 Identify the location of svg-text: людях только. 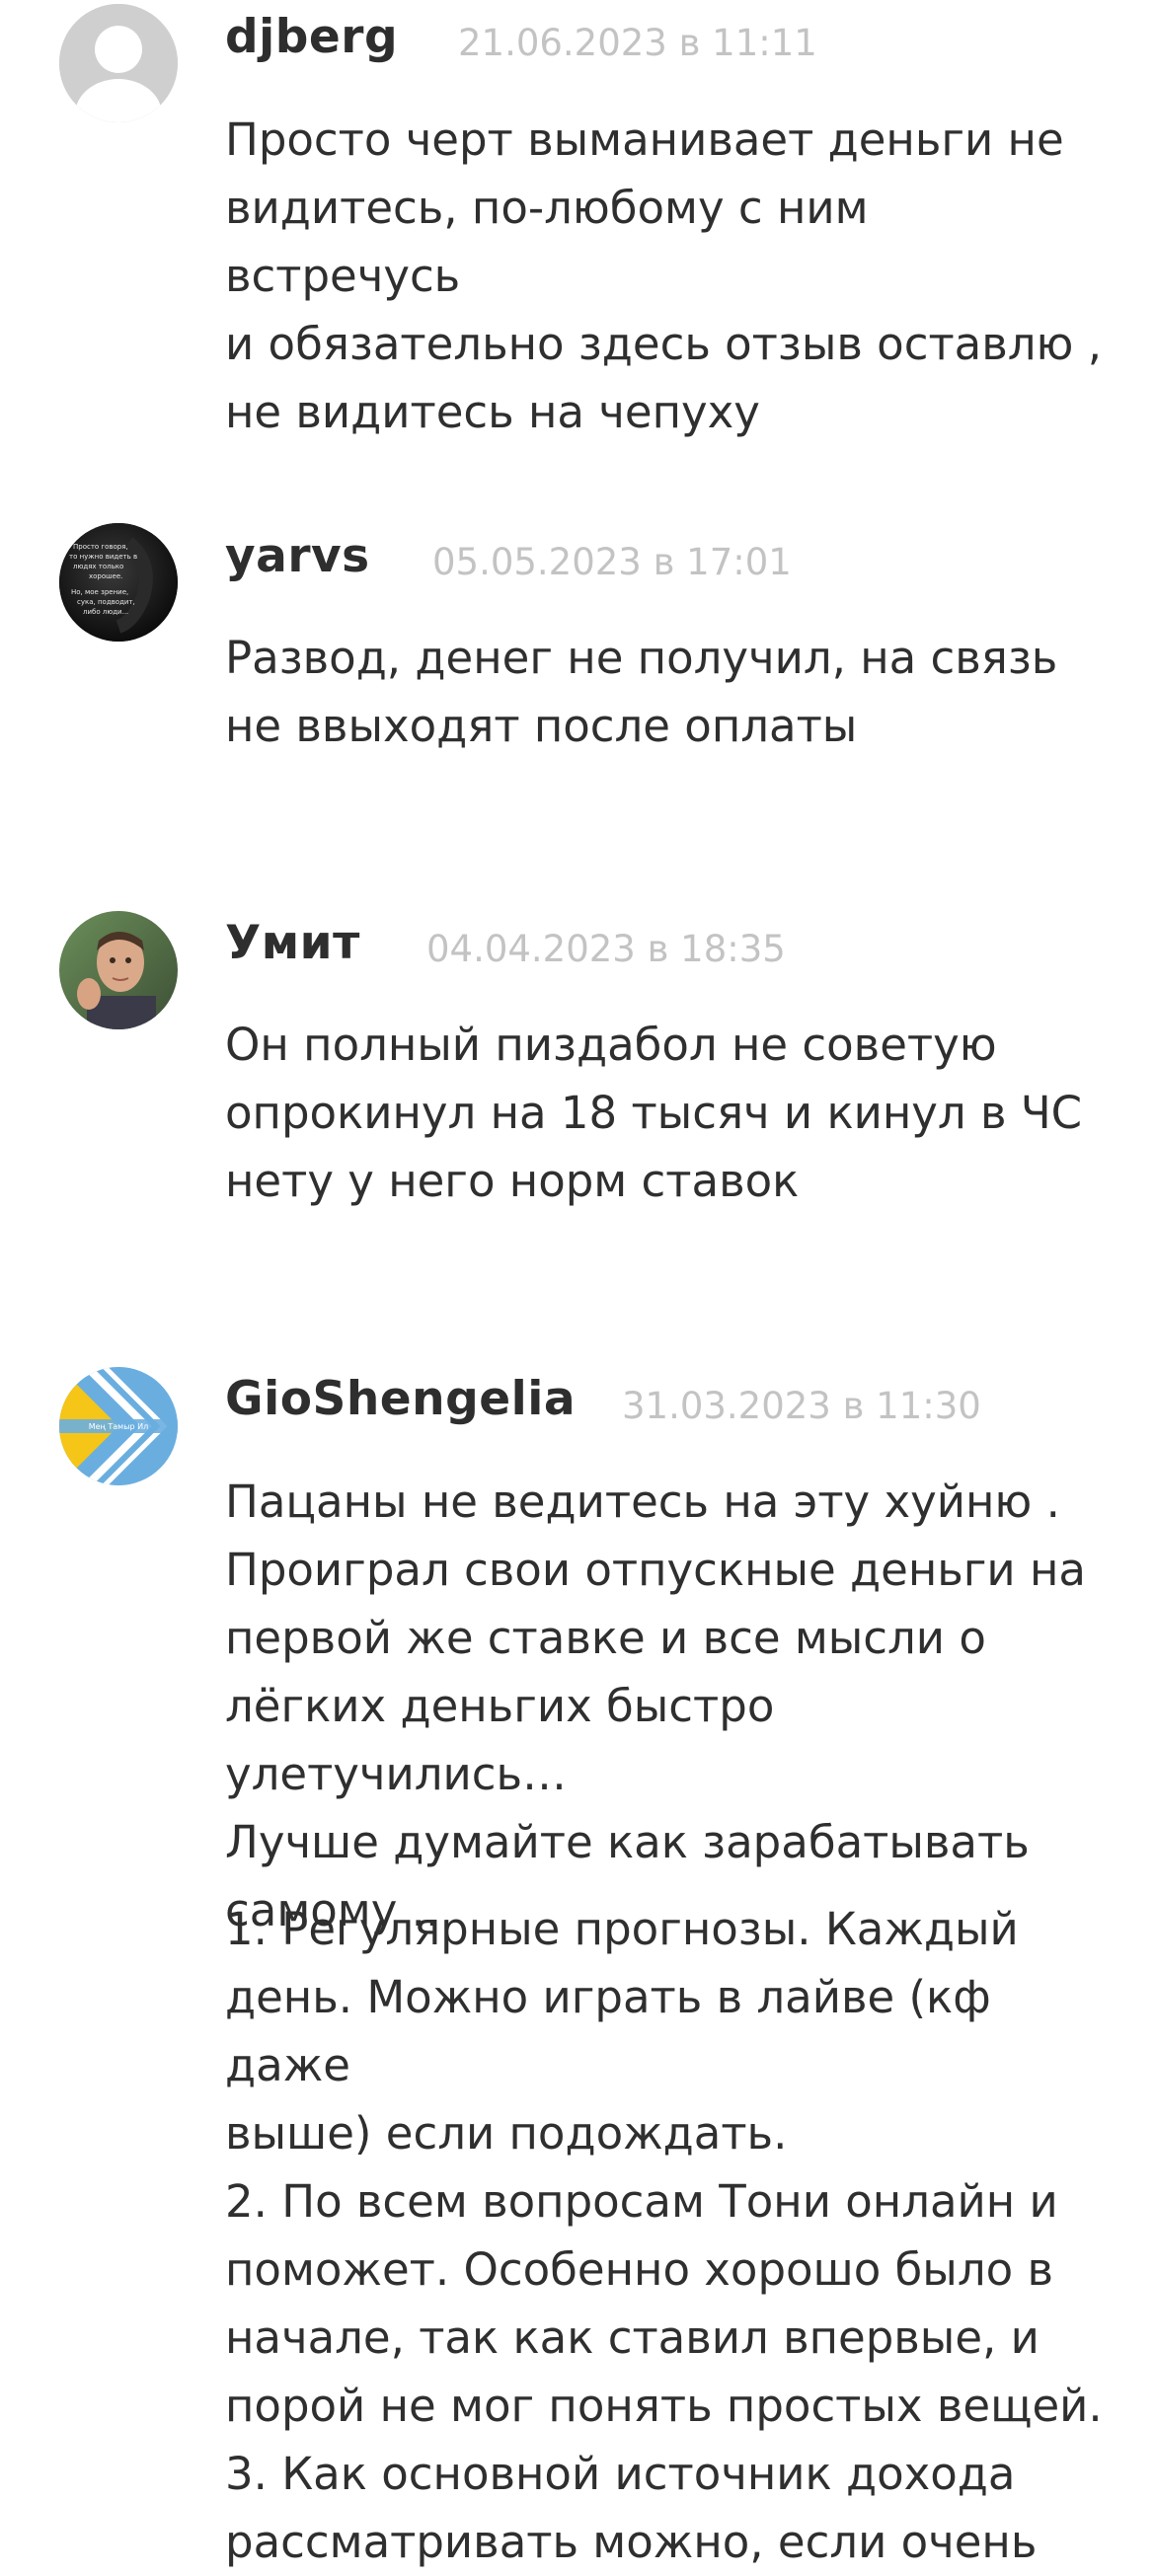
(98, 567).